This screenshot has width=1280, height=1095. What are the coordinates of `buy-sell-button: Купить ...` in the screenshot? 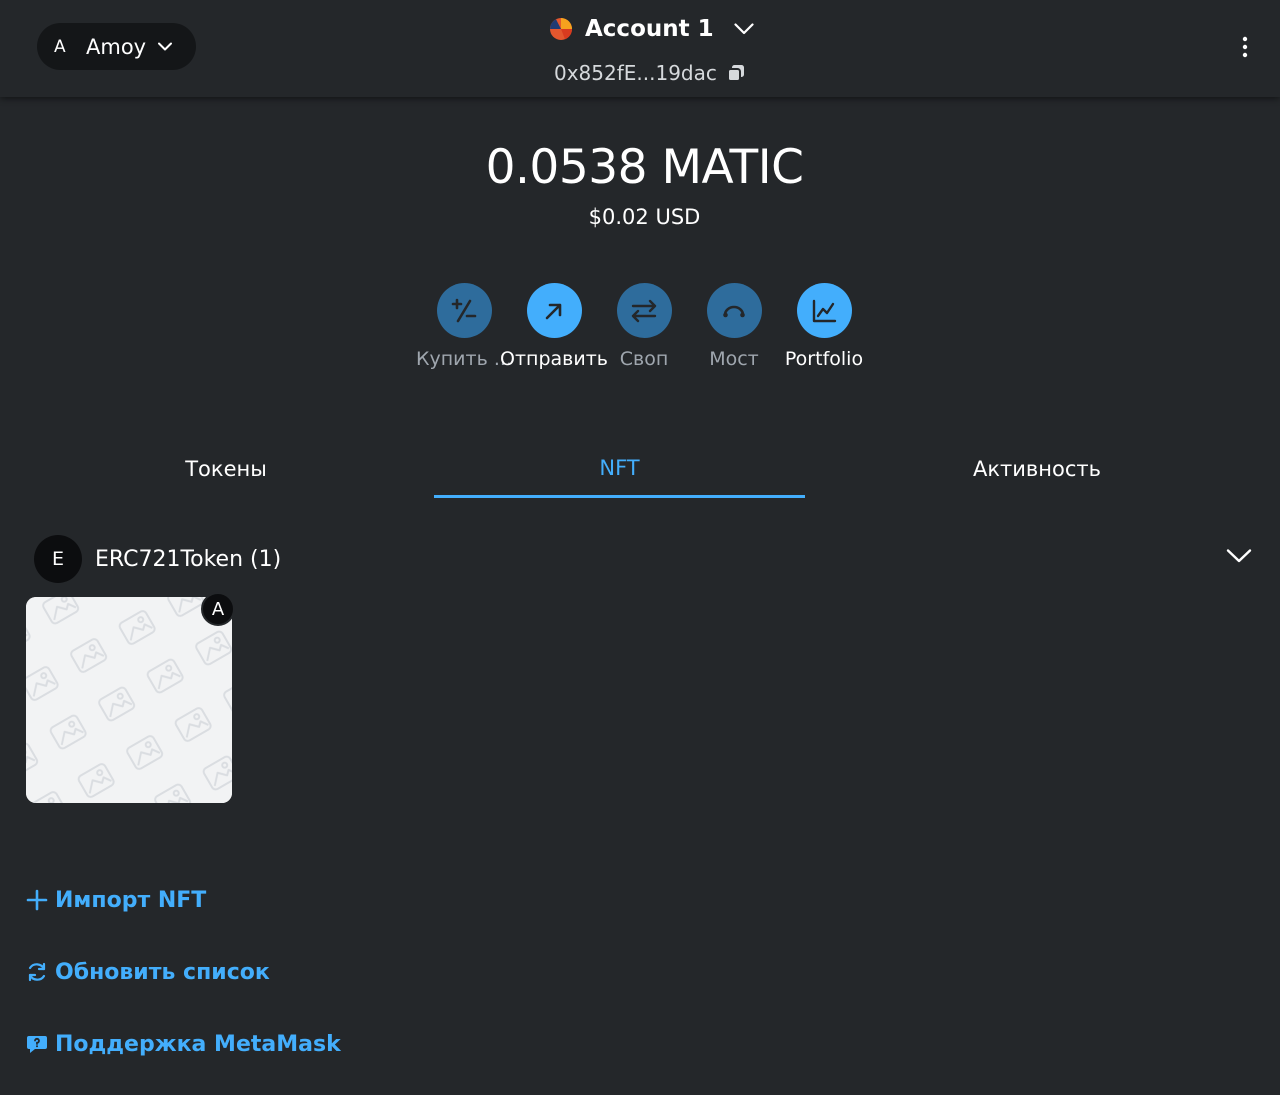 It's located at (464, 333).